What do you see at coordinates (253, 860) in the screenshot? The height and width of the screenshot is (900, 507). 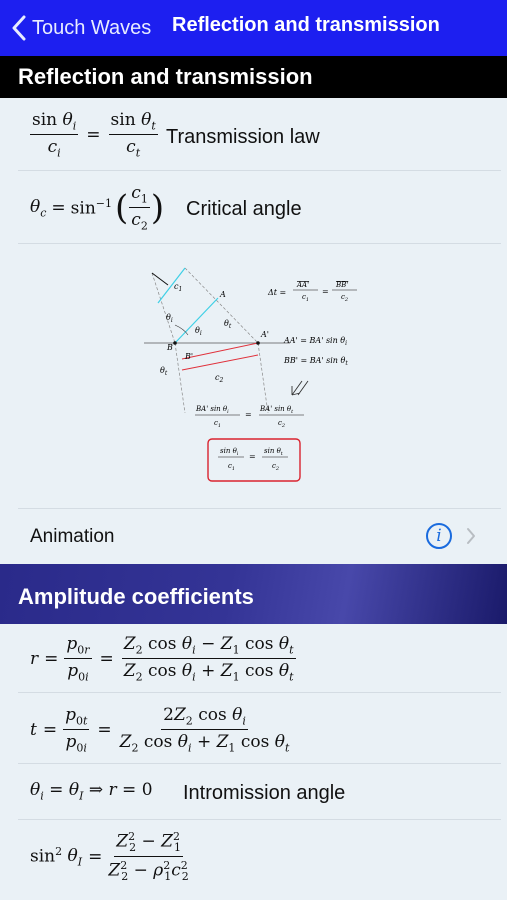 I see `intromission-formula-row: sin2 θI = Z22 − Z21 Z22 − ρ21c22` at bounding box center [253, 860].